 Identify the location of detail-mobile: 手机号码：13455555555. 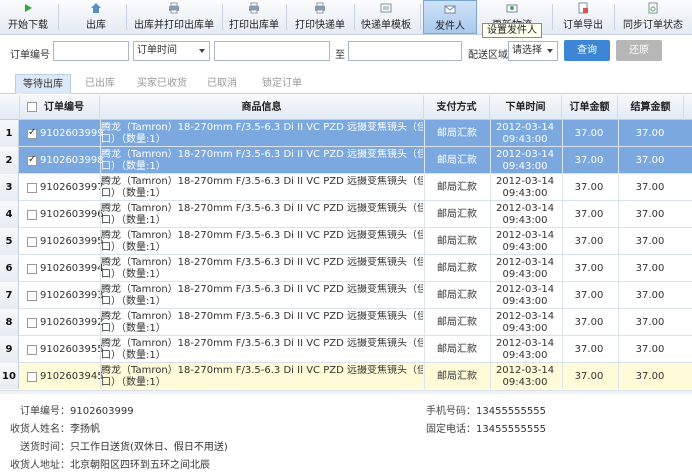
(486, 411).